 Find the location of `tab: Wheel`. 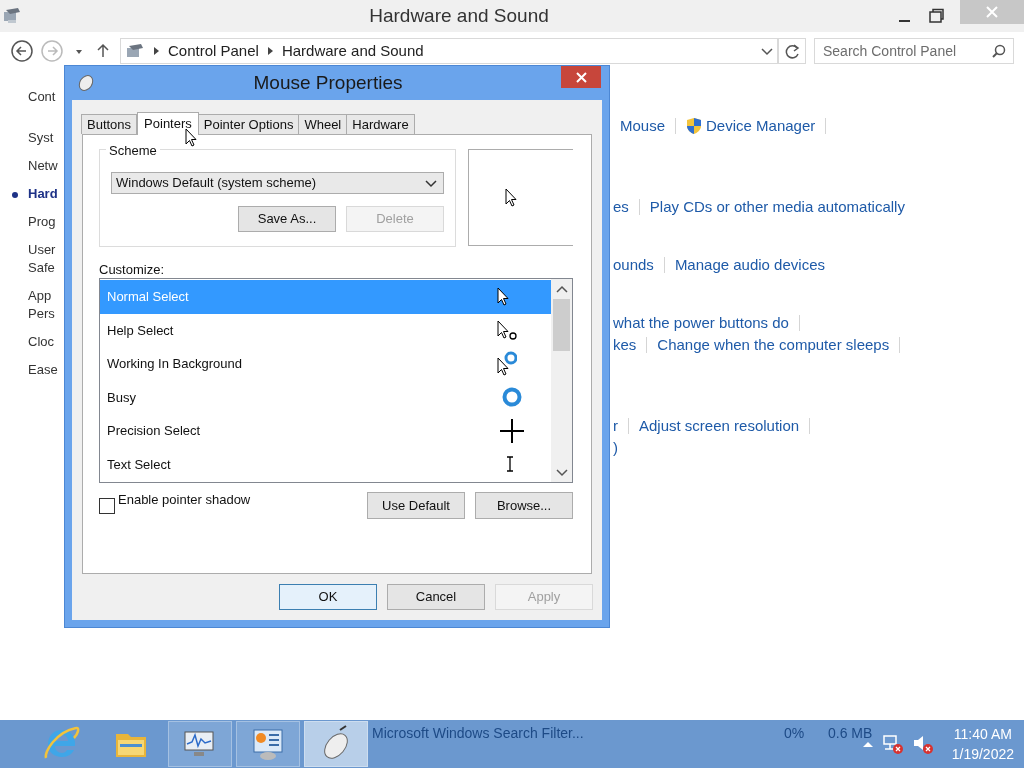

tab: Wheel is located at coordinates (323, 124).